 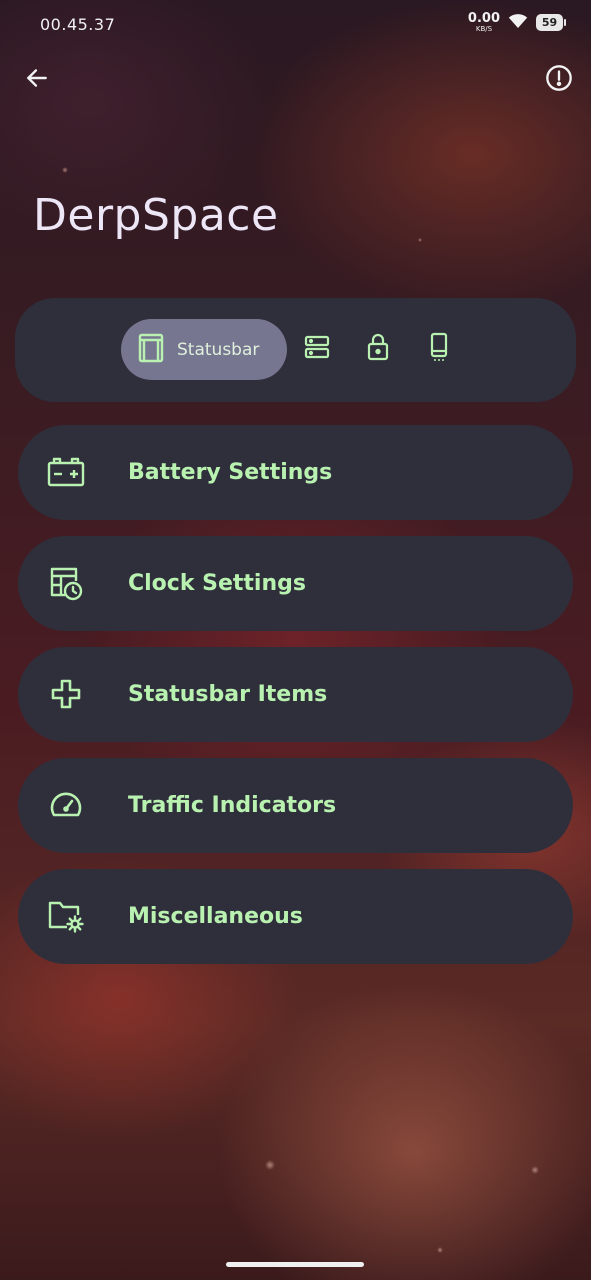 I want to click on info-icon, so click(x=559, y=80).